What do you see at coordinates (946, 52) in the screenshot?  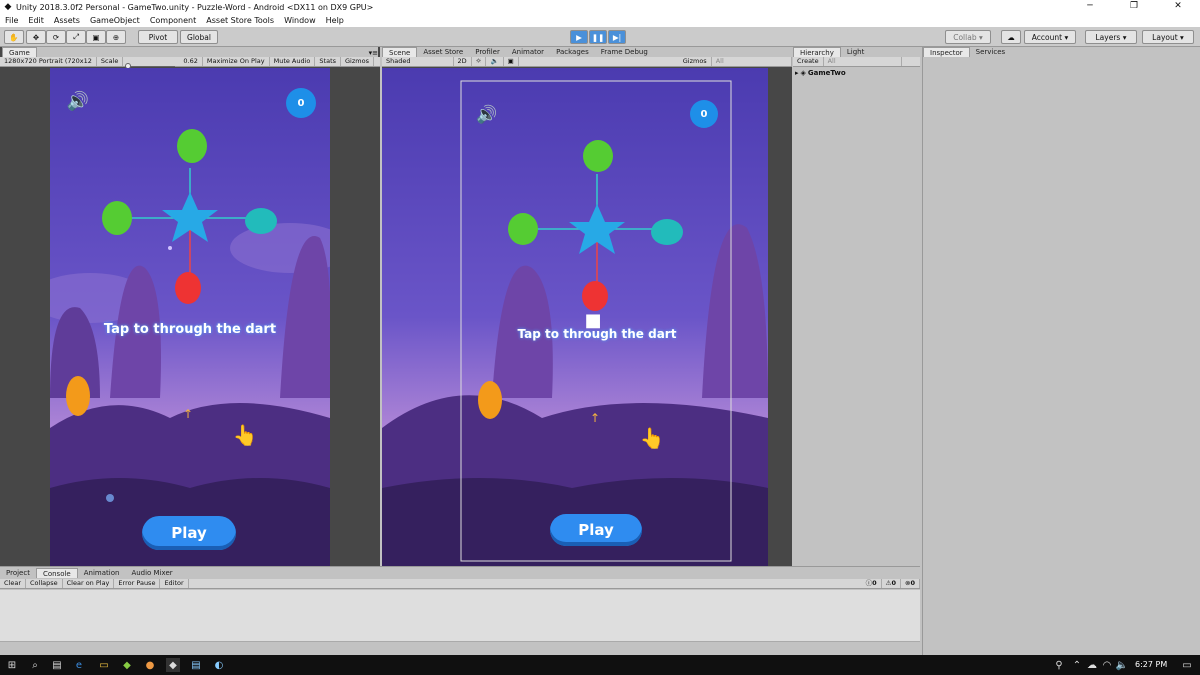 I see `tab-inspector: Inspector` at bounding box center [946, 52].